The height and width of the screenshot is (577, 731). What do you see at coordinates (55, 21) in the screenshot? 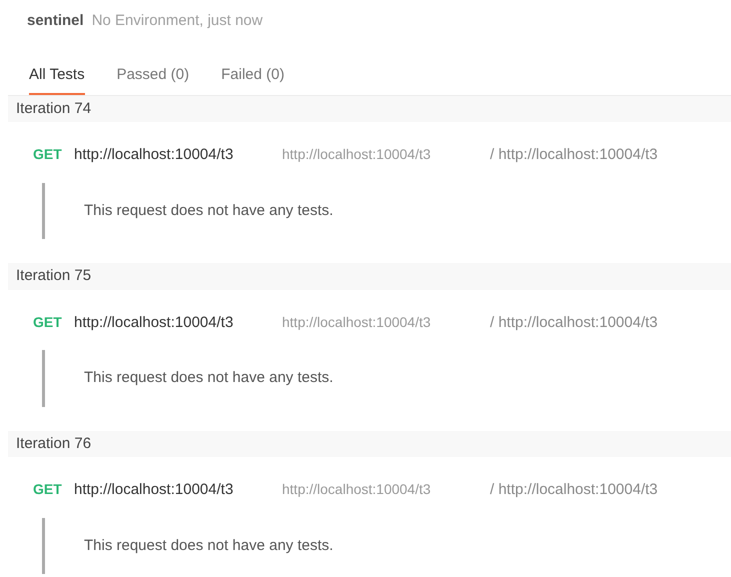
I see `collection-name: sentinel` at bounding box center [55, 21].